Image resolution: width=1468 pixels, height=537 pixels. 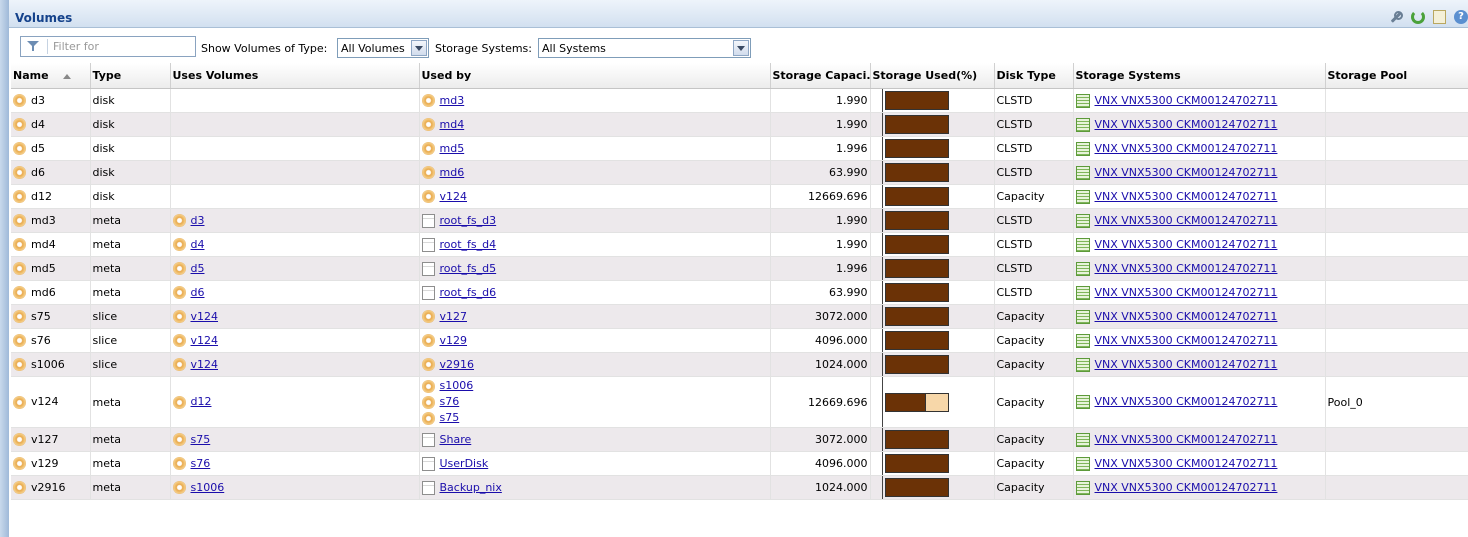 What do you see at coordinates (820, 148) in the screenshot?
I see `cell-capacity: 1.996` at bounding box center [820, 148].